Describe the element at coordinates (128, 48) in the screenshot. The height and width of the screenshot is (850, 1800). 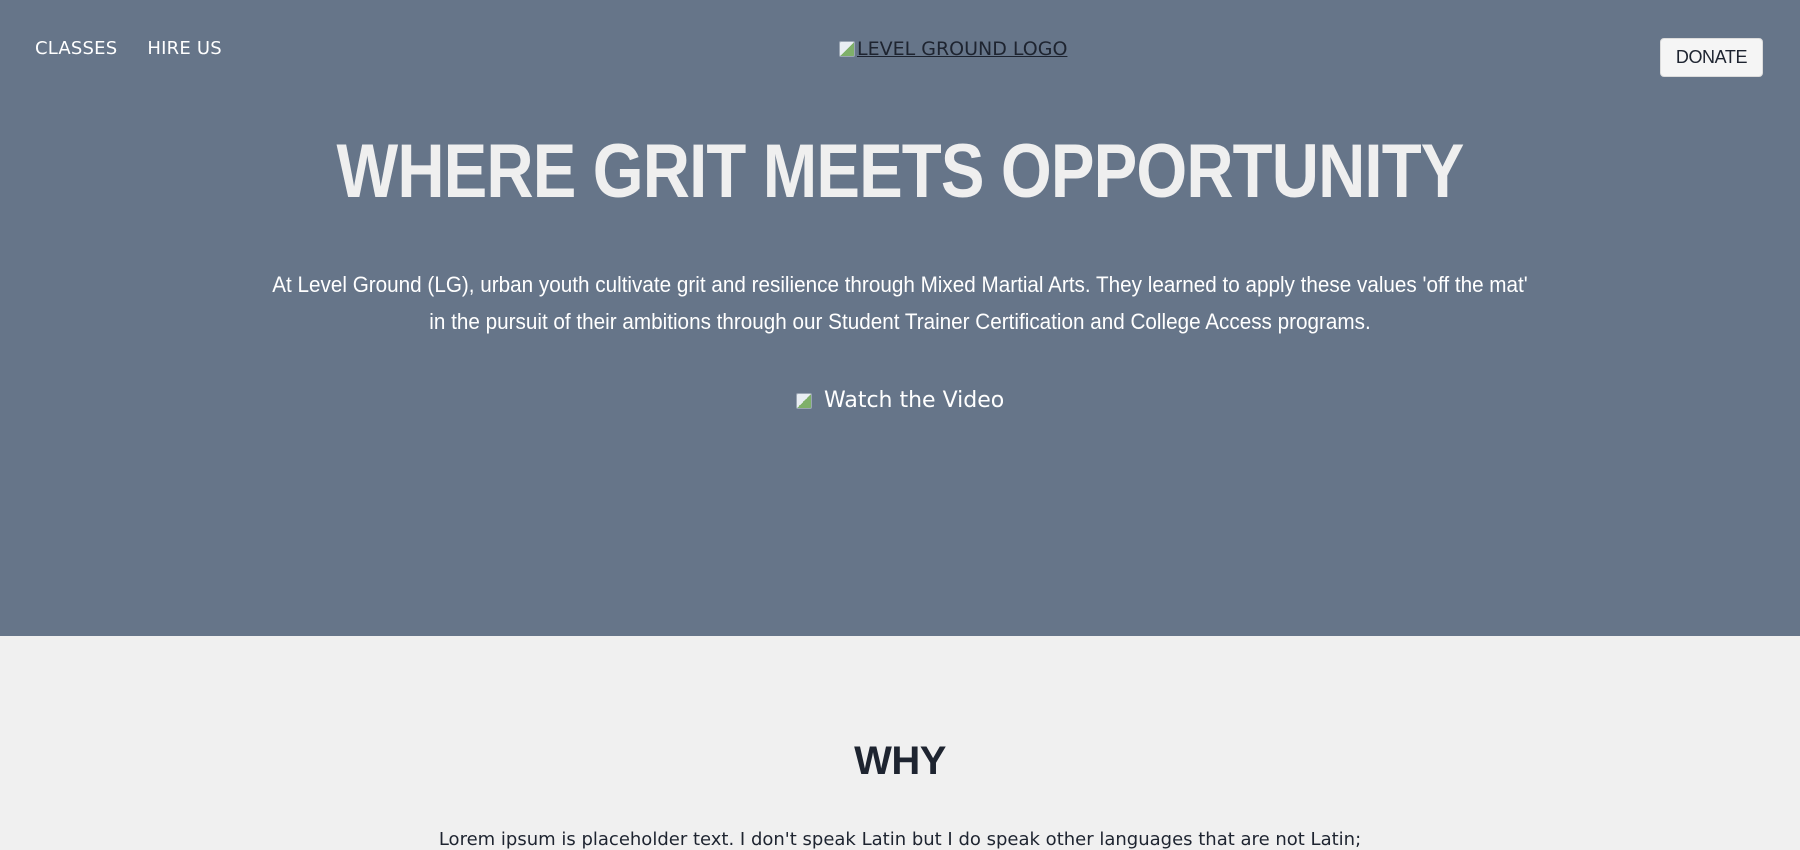
I see `primary-nav: CLASSES HIRE US` at that location.